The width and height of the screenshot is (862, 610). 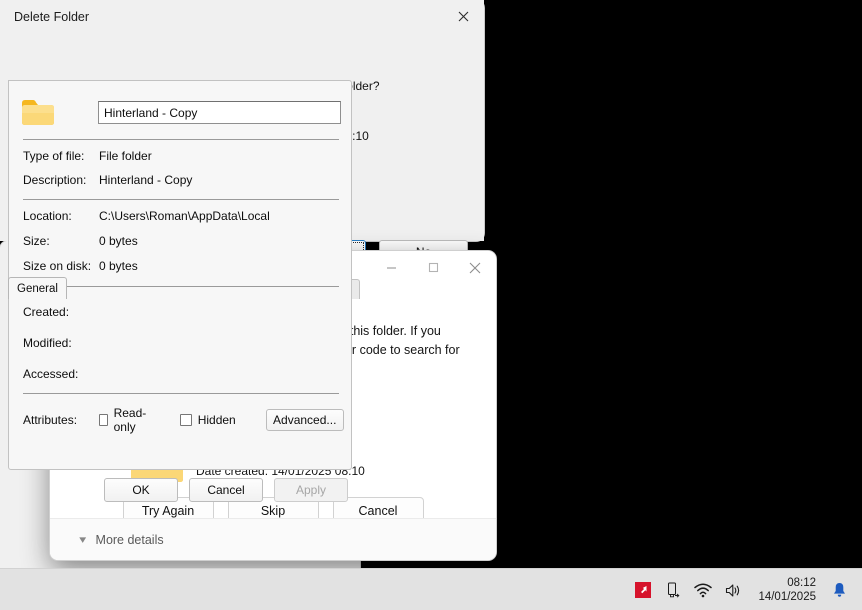 What do you see at coordinates (118, 241) in the screenshot?
I see `prop-value-size: 0 bytes` at bounding box center [118, 241].